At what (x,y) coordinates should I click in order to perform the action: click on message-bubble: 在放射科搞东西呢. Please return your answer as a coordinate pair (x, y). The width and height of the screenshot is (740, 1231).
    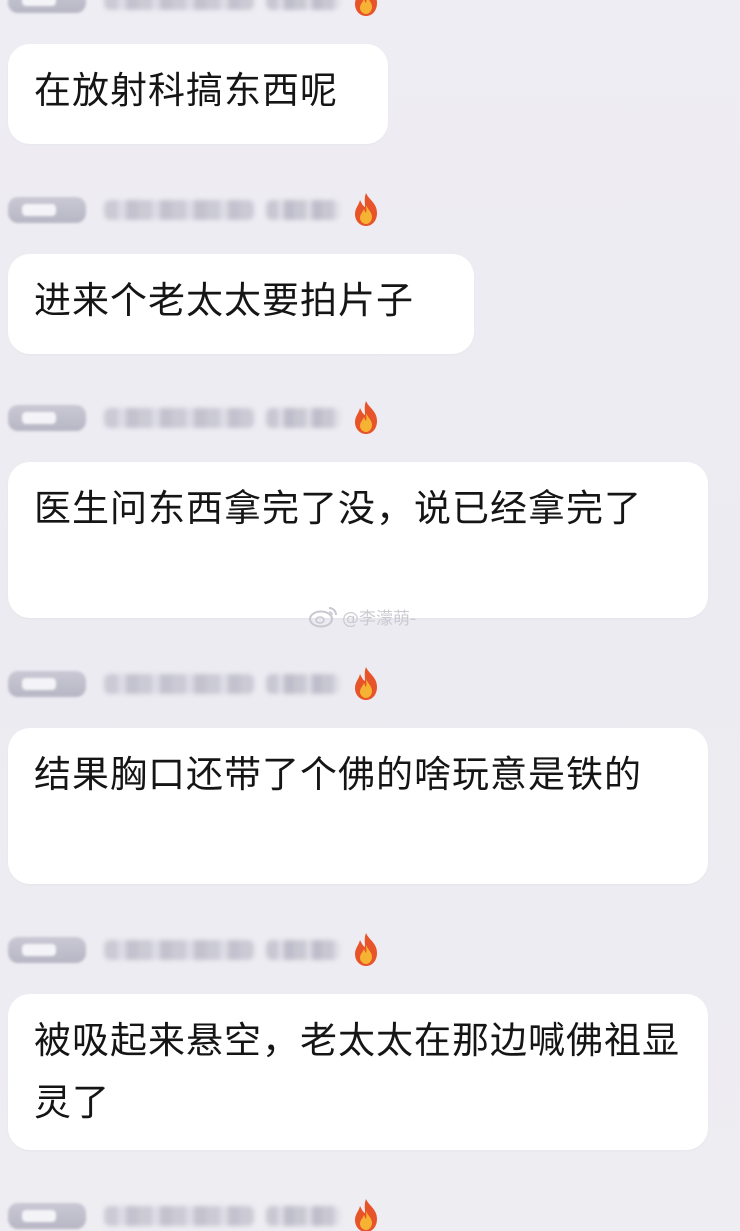
    Looking at the image, I should click on (198, 94).